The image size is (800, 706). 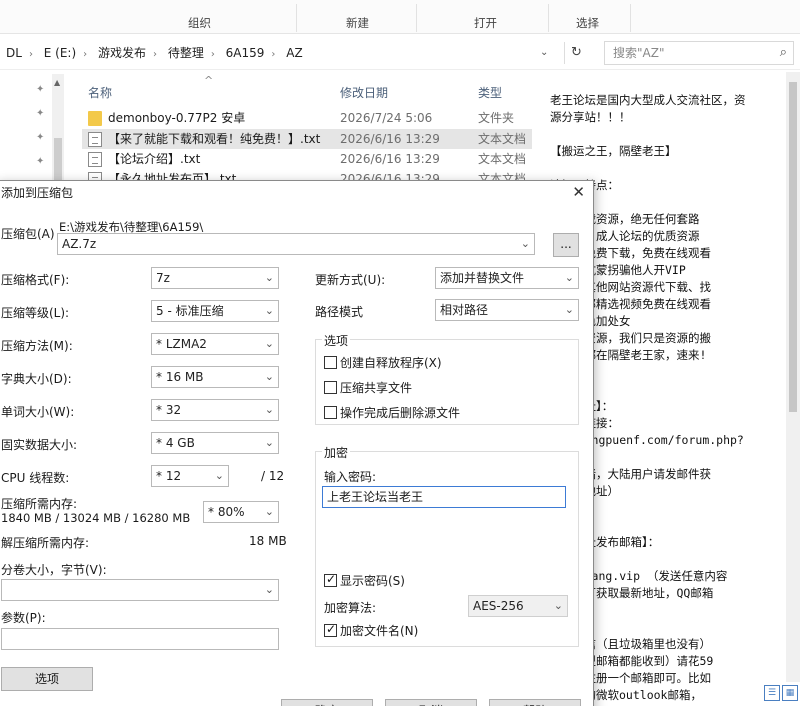 I want to click on threads-select: * 12 ⌄, so click(x=190, y=476).